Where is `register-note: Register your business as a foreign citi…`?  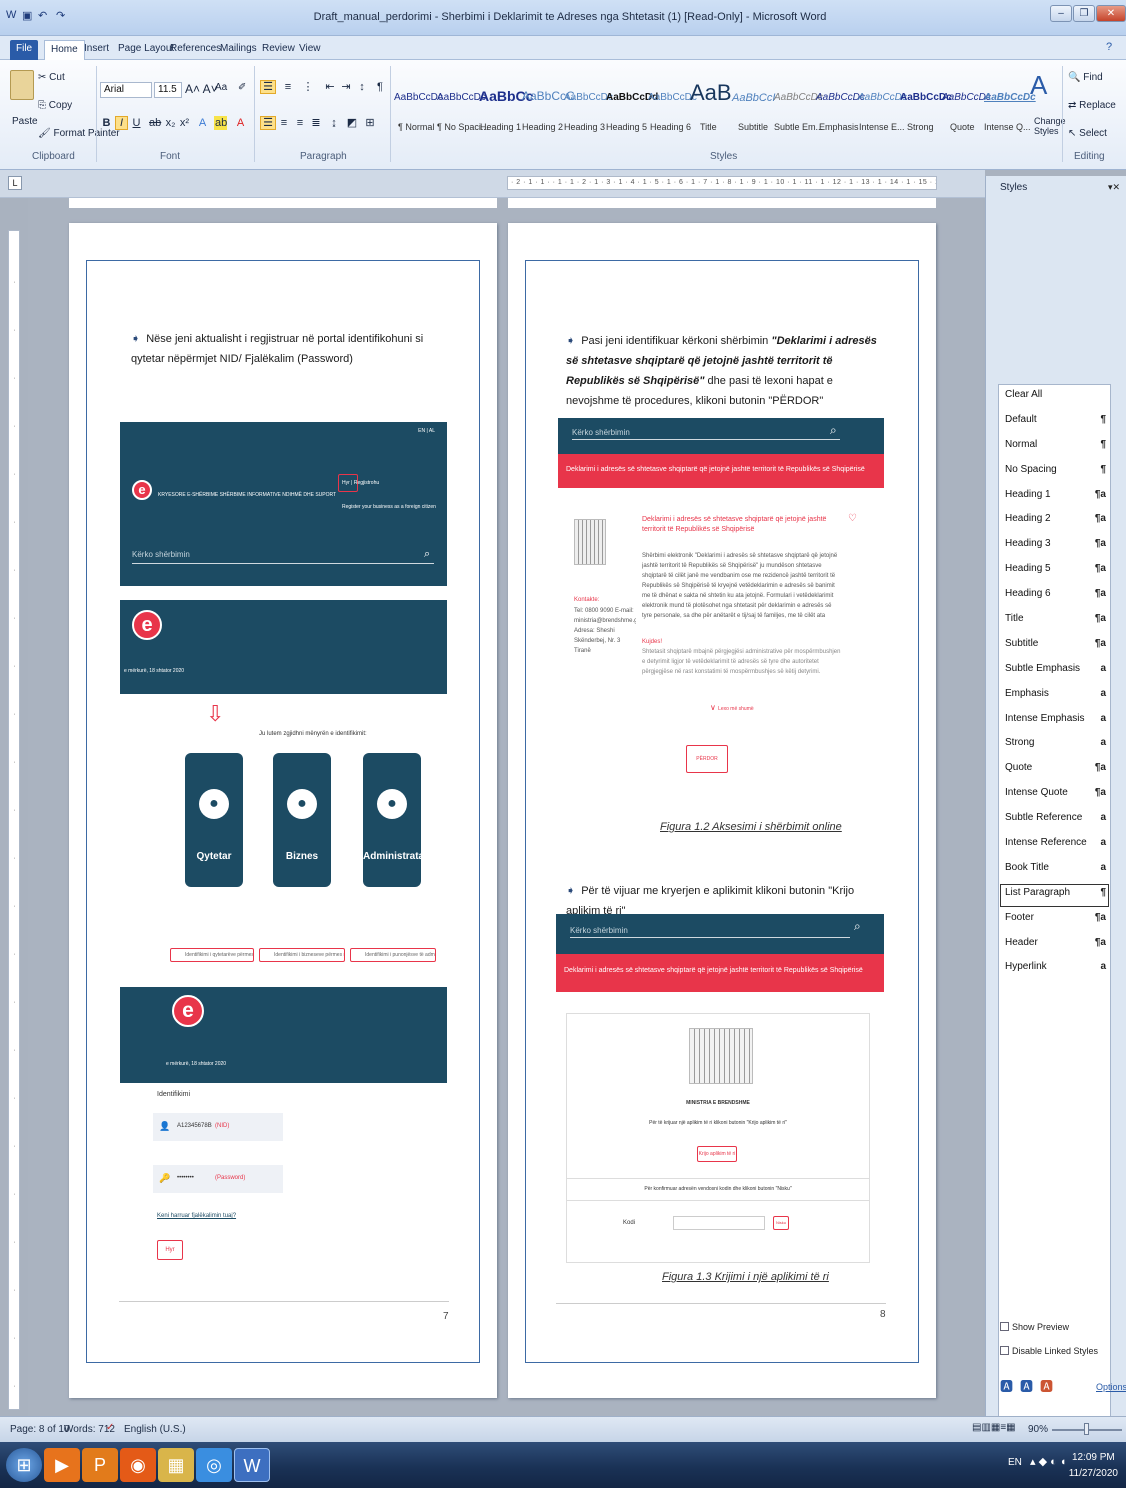 register-note: Register your business as a foreign citi… is located at coordinates (389, 507).